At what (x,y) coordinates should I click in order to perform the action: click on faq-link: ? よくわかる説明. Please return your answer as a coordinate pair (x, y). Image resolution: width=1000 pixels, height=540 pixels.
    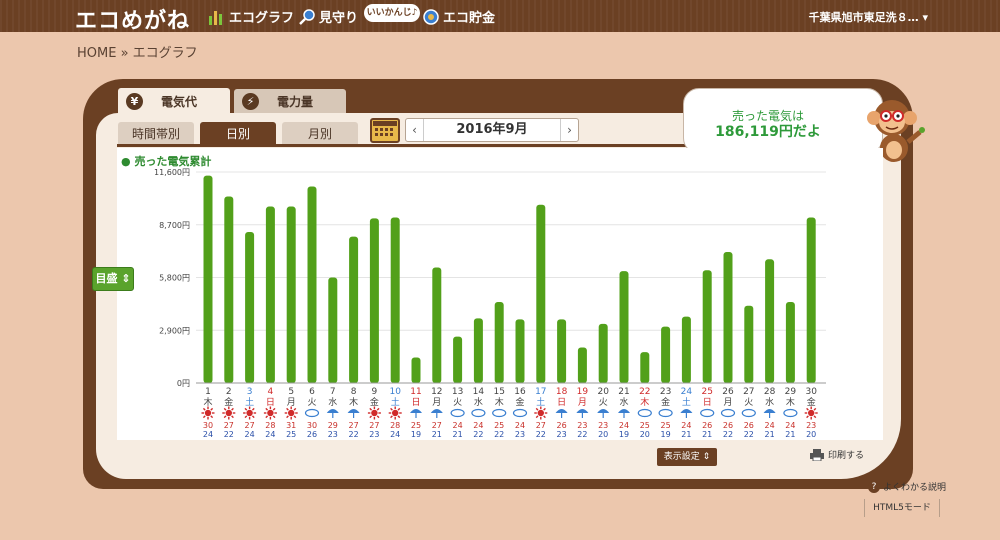
    Looking at the image, I should click on (907, 486).